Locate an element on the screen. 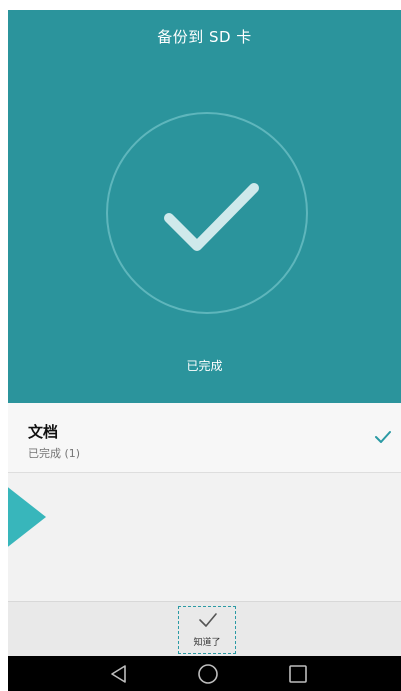 The width and height of the screenshot is (401, 691). recents-square-icon is located at coordinates (298, 674).